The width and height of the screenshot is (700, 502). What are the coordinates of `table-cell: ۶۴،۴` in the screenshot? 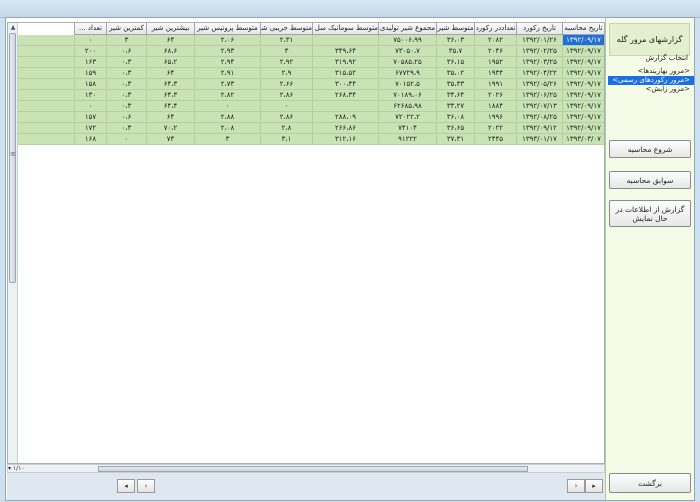 It's located at (170, 106).